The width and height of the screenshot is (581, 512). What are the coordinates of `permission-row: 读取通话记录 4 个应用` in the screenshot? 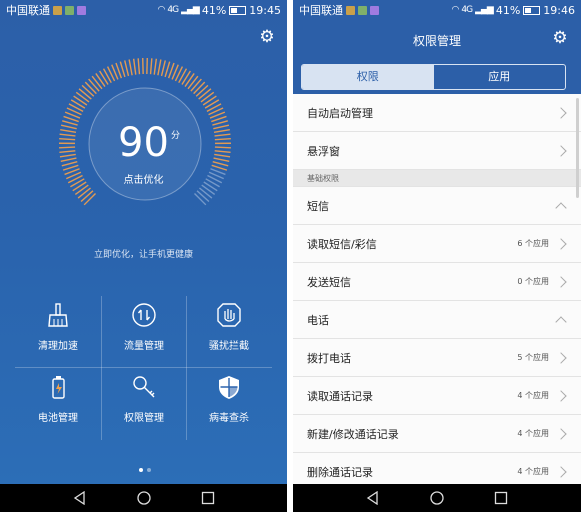 It's located at (437, 396).